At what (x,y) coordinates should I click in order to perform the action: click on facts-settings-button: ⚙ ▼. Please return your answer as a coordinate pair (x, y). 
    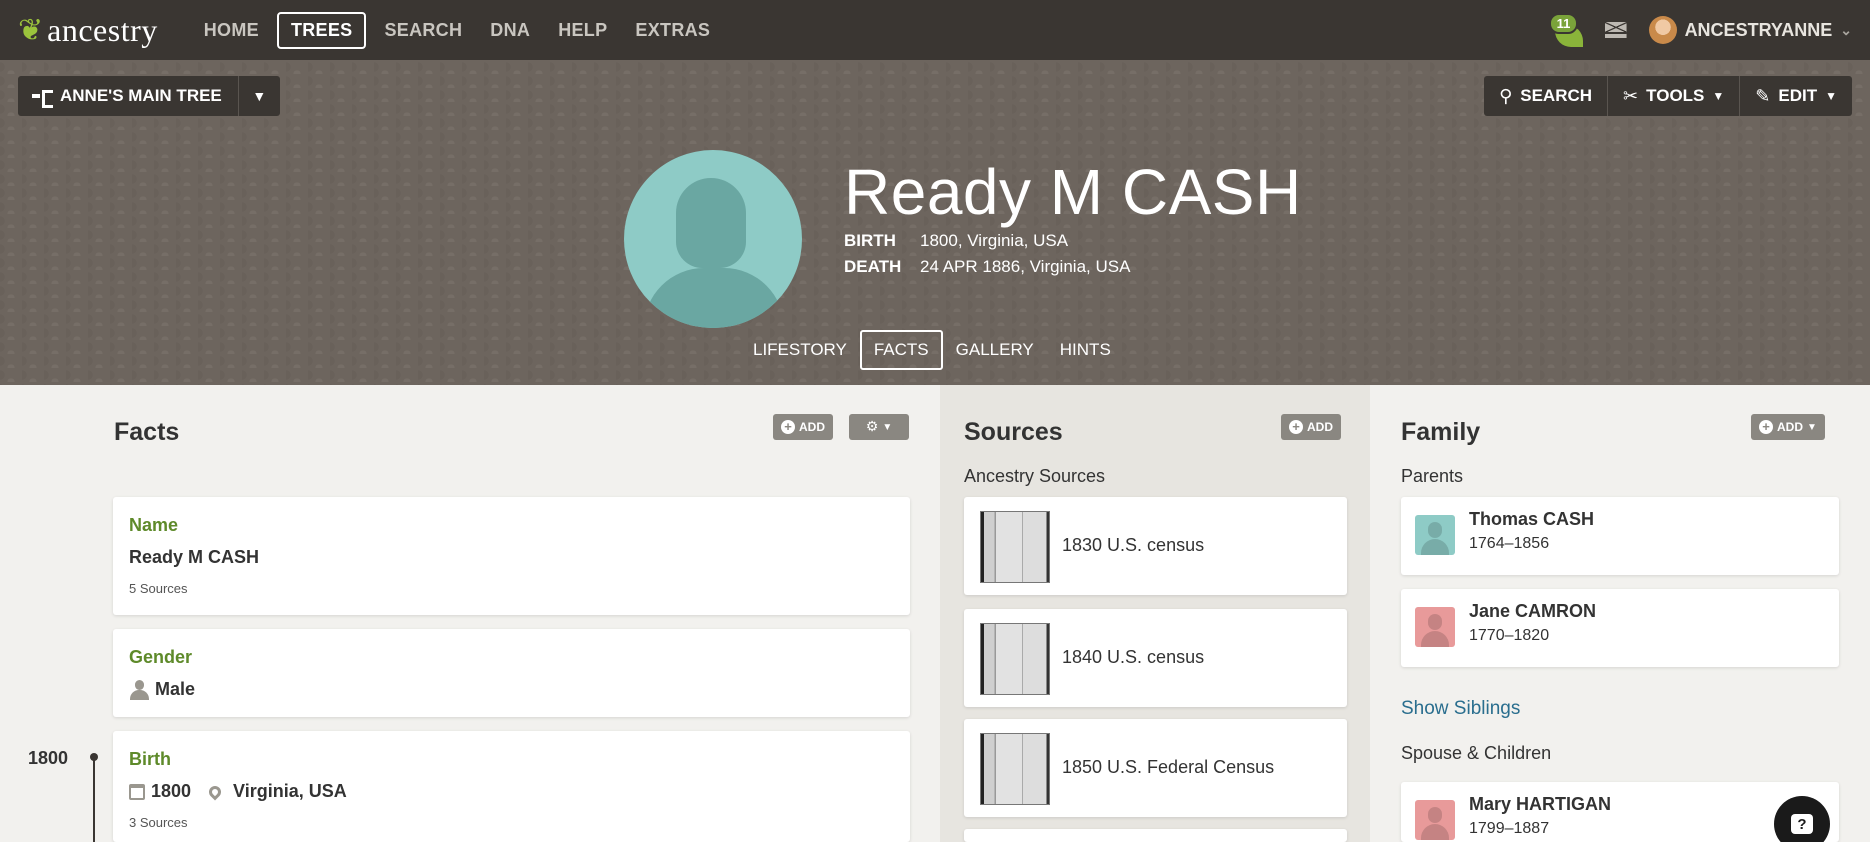
    Looking at the image, I should click on (879, 427).